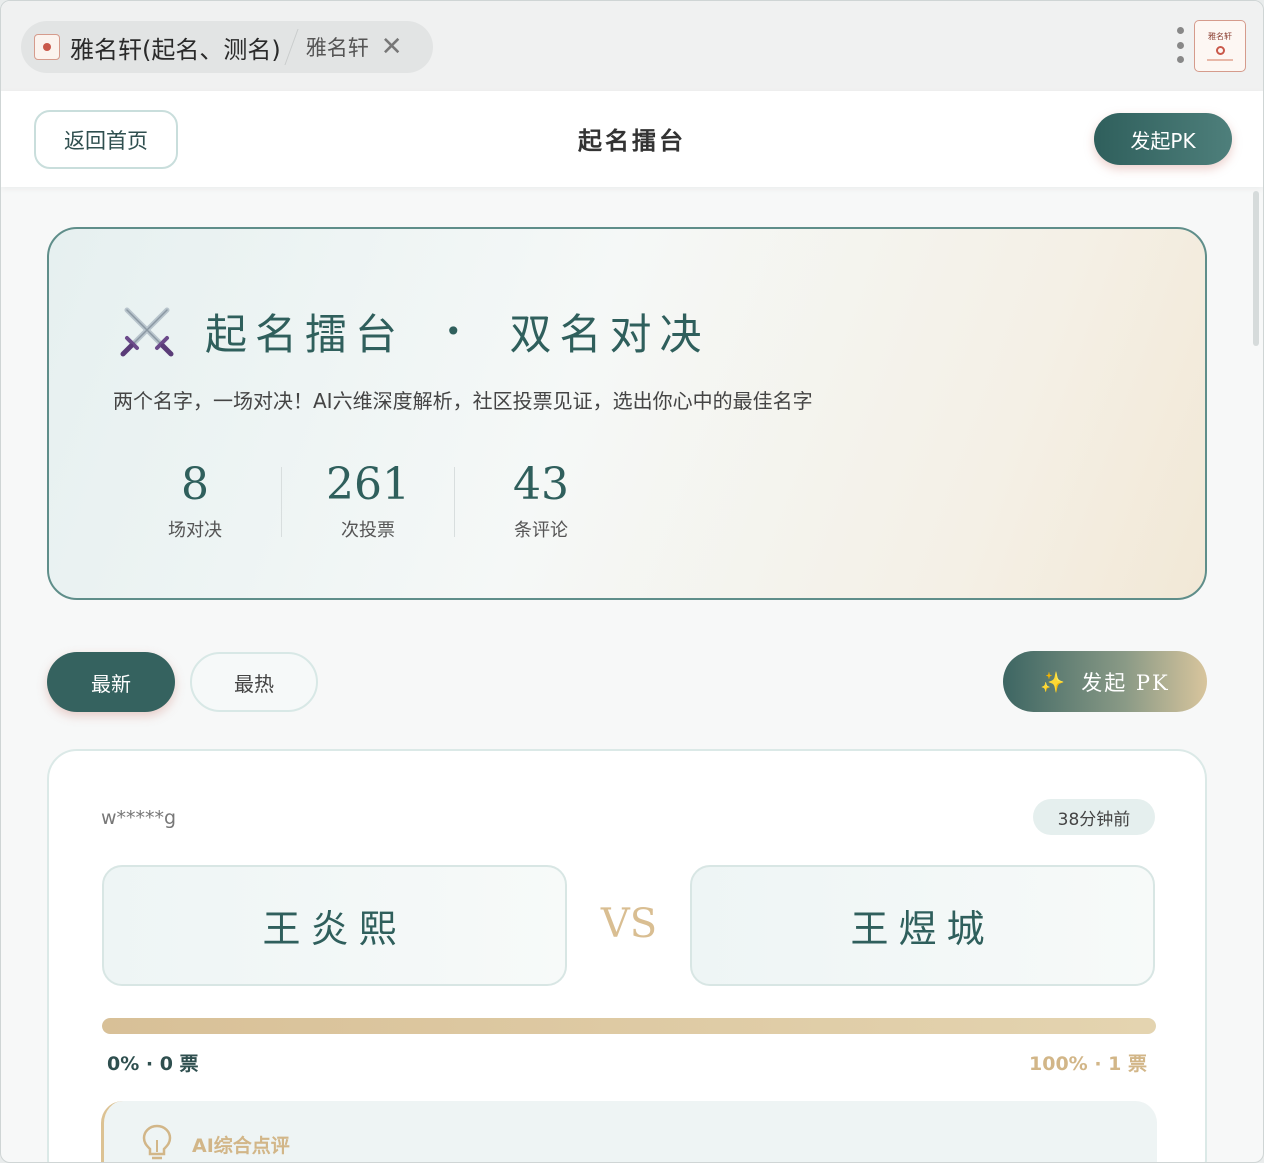 The width and height of the screenshot is (1264, 1163). I want to click on hero-title-right: 双名对决, so click(609, 334).